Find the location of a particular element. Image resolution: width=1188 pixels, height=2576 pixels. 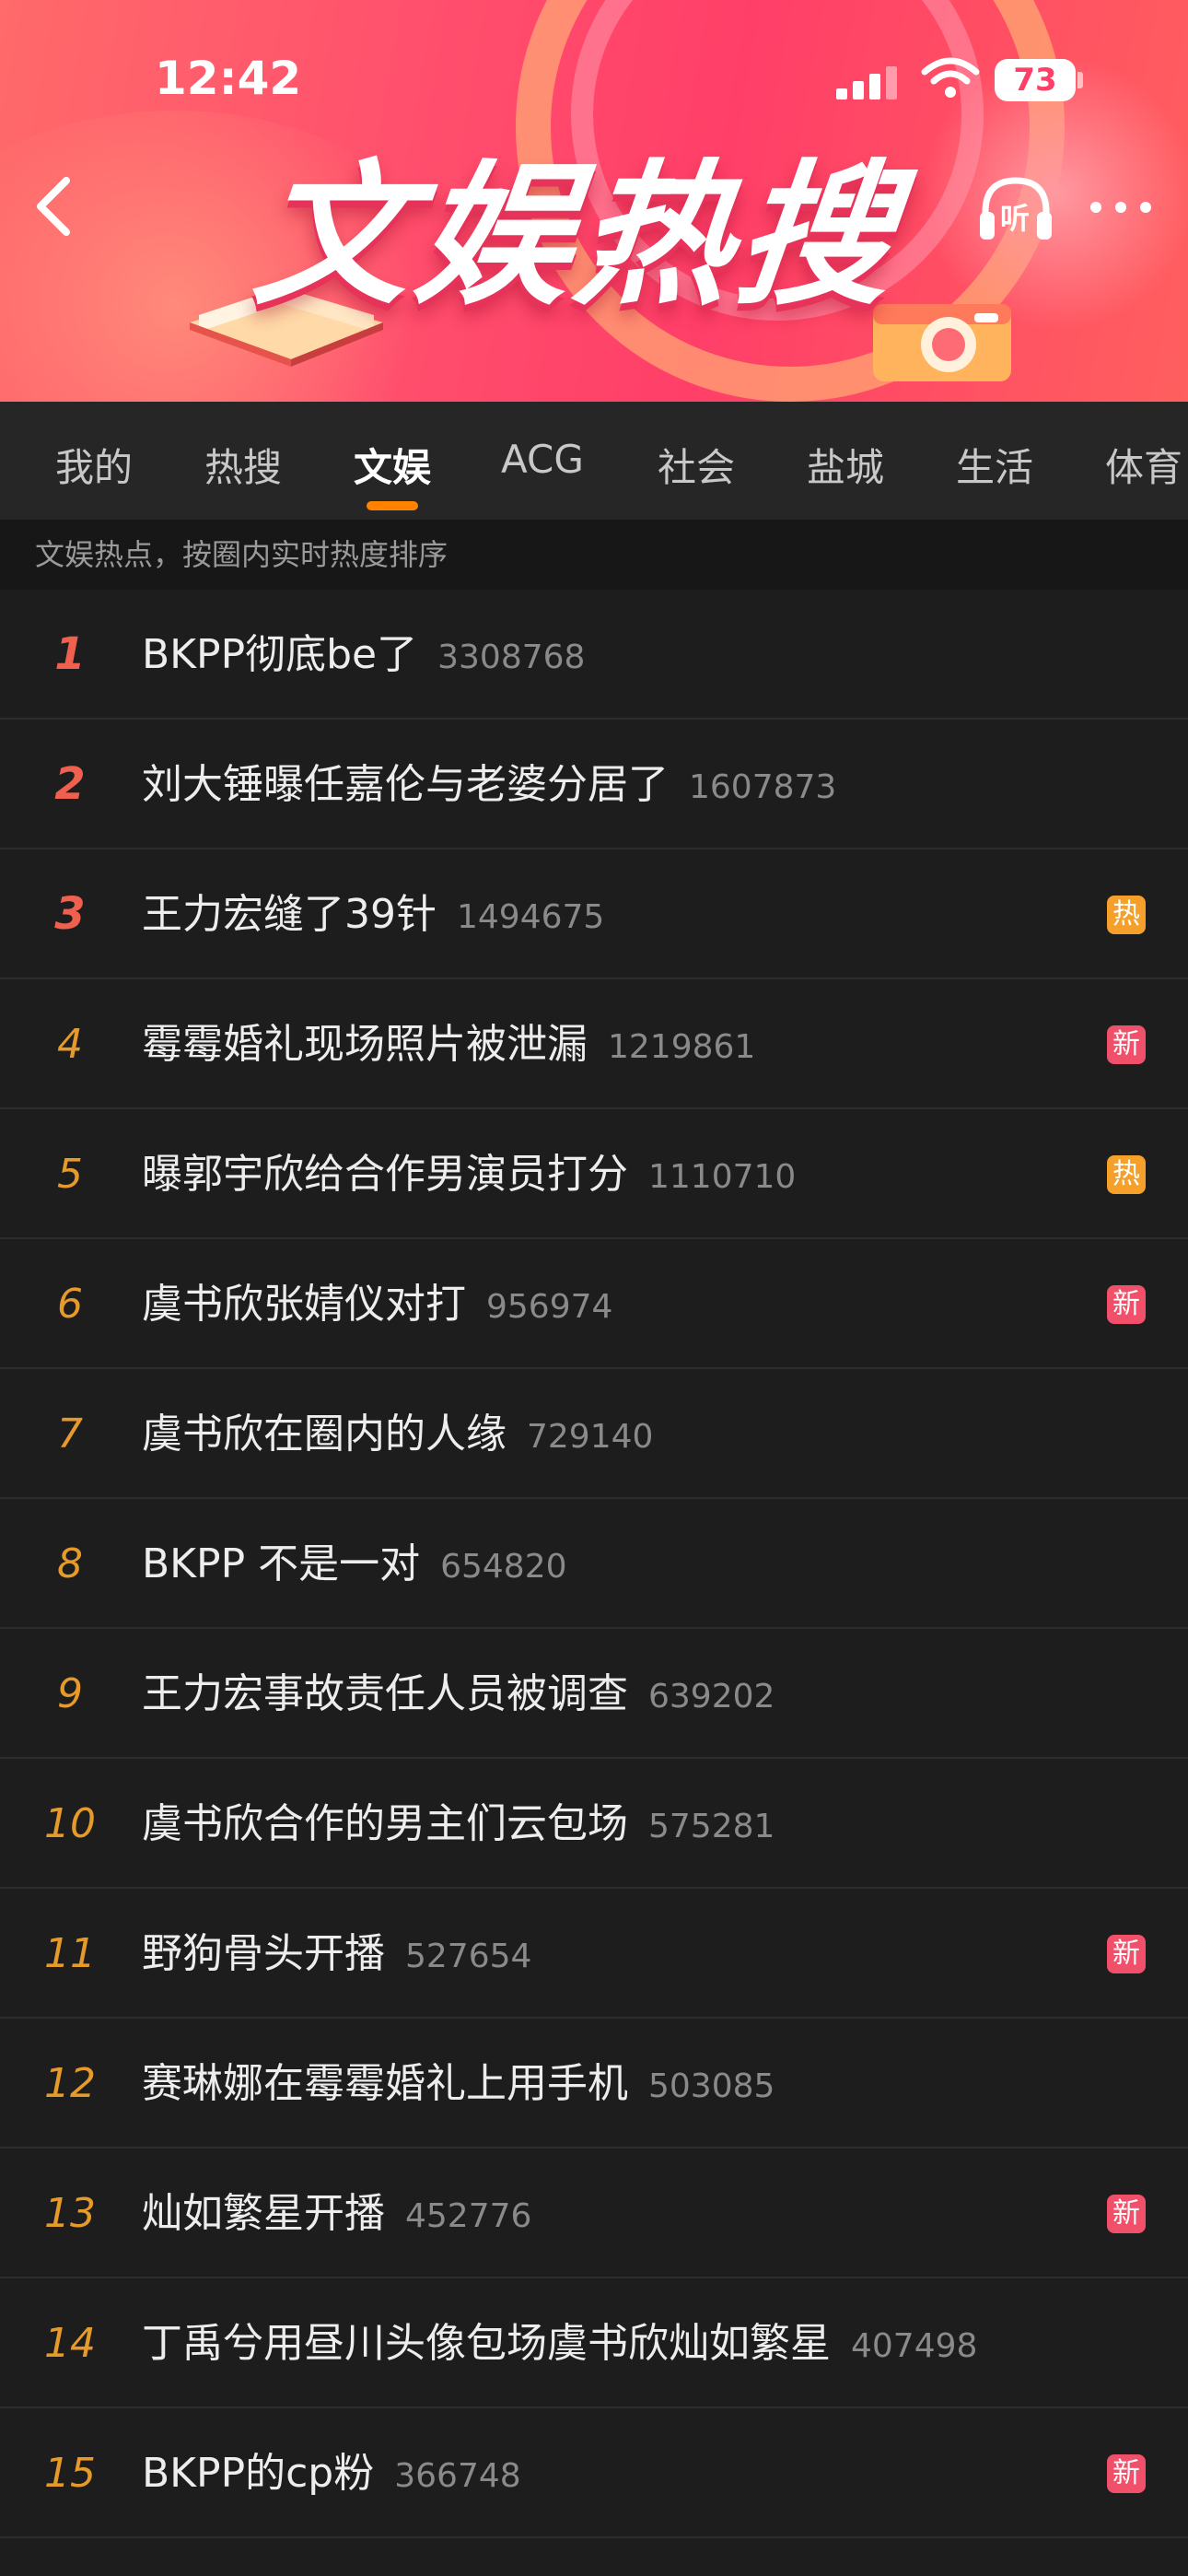

rank-number: 5 is located at coordinates (70, 1174).